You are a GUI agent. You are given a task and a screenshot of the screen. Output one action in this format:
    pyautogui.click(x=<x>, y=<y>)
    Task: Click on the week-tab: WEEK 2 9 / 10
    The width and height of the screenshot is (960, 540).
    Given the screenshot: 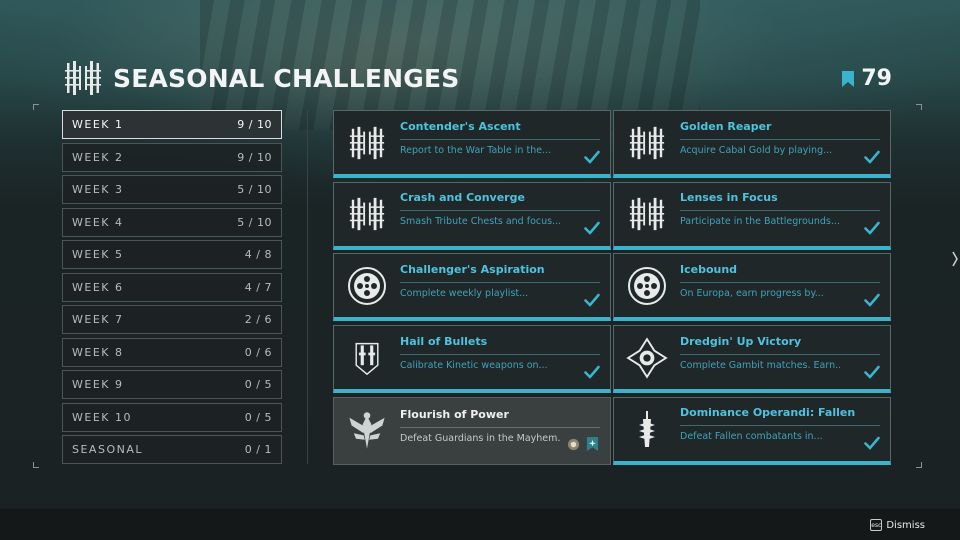 What is the action you would take?
    pyautogui.click(x=172, y=157)
    